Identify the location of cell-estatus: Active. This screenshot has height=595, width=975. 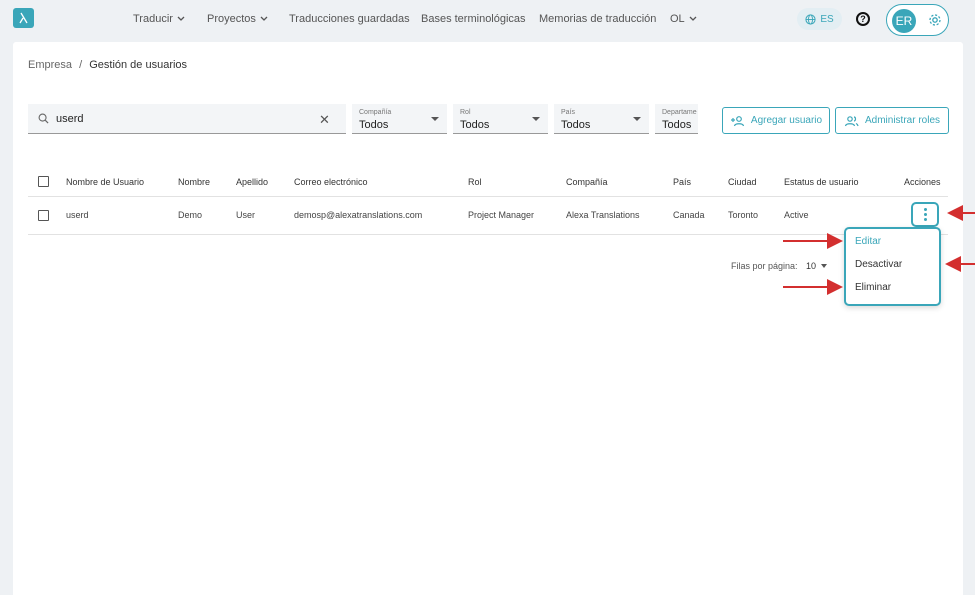
(796, 215).